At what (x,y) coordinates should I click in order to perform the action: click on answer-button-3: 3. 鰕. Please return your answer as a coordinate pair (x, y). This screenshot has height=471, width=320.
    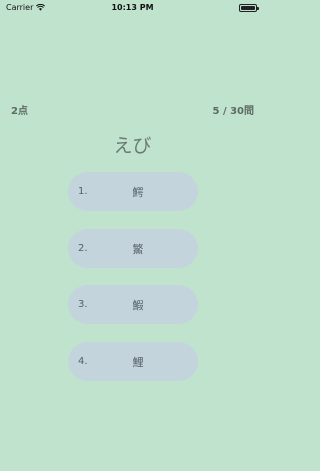
    Looking at the image, I should click on (133, 304).